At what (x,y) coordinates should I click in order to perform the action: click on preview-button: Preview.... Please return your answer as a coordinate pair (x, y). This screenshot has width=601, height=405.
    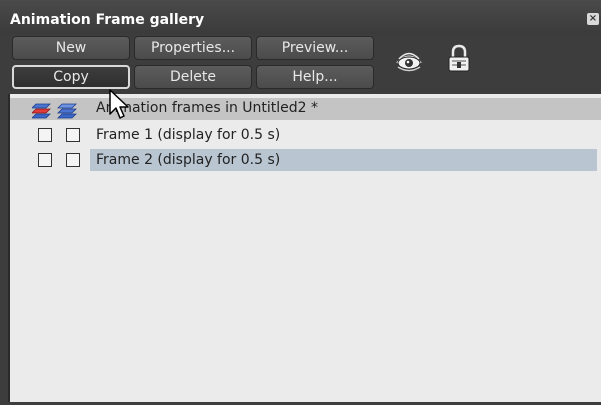
    Looking at the image, I should click on (315, 48).